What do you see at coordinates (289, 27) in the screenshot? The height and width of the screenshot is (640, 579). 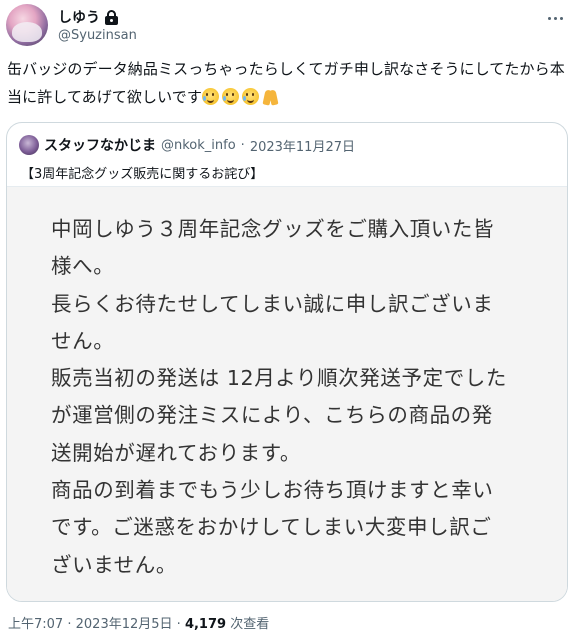 I see `tweet-header: しゆう @Syuzinsan` at bounding box center [289, 27].